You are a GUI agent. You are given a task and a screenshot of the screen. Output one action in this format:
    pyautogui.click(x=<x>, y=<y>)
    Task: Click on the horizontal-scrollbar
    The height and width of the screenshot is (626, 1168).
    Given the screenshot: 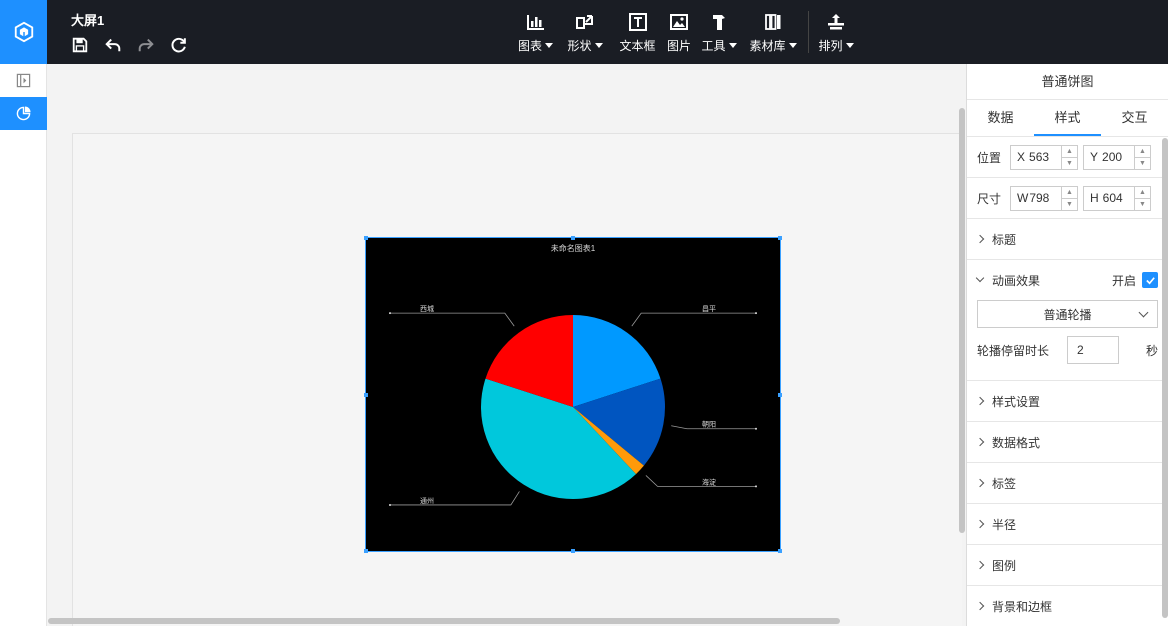 What is the action you would take?
    pyautogui.click(x=444, y=621)
    